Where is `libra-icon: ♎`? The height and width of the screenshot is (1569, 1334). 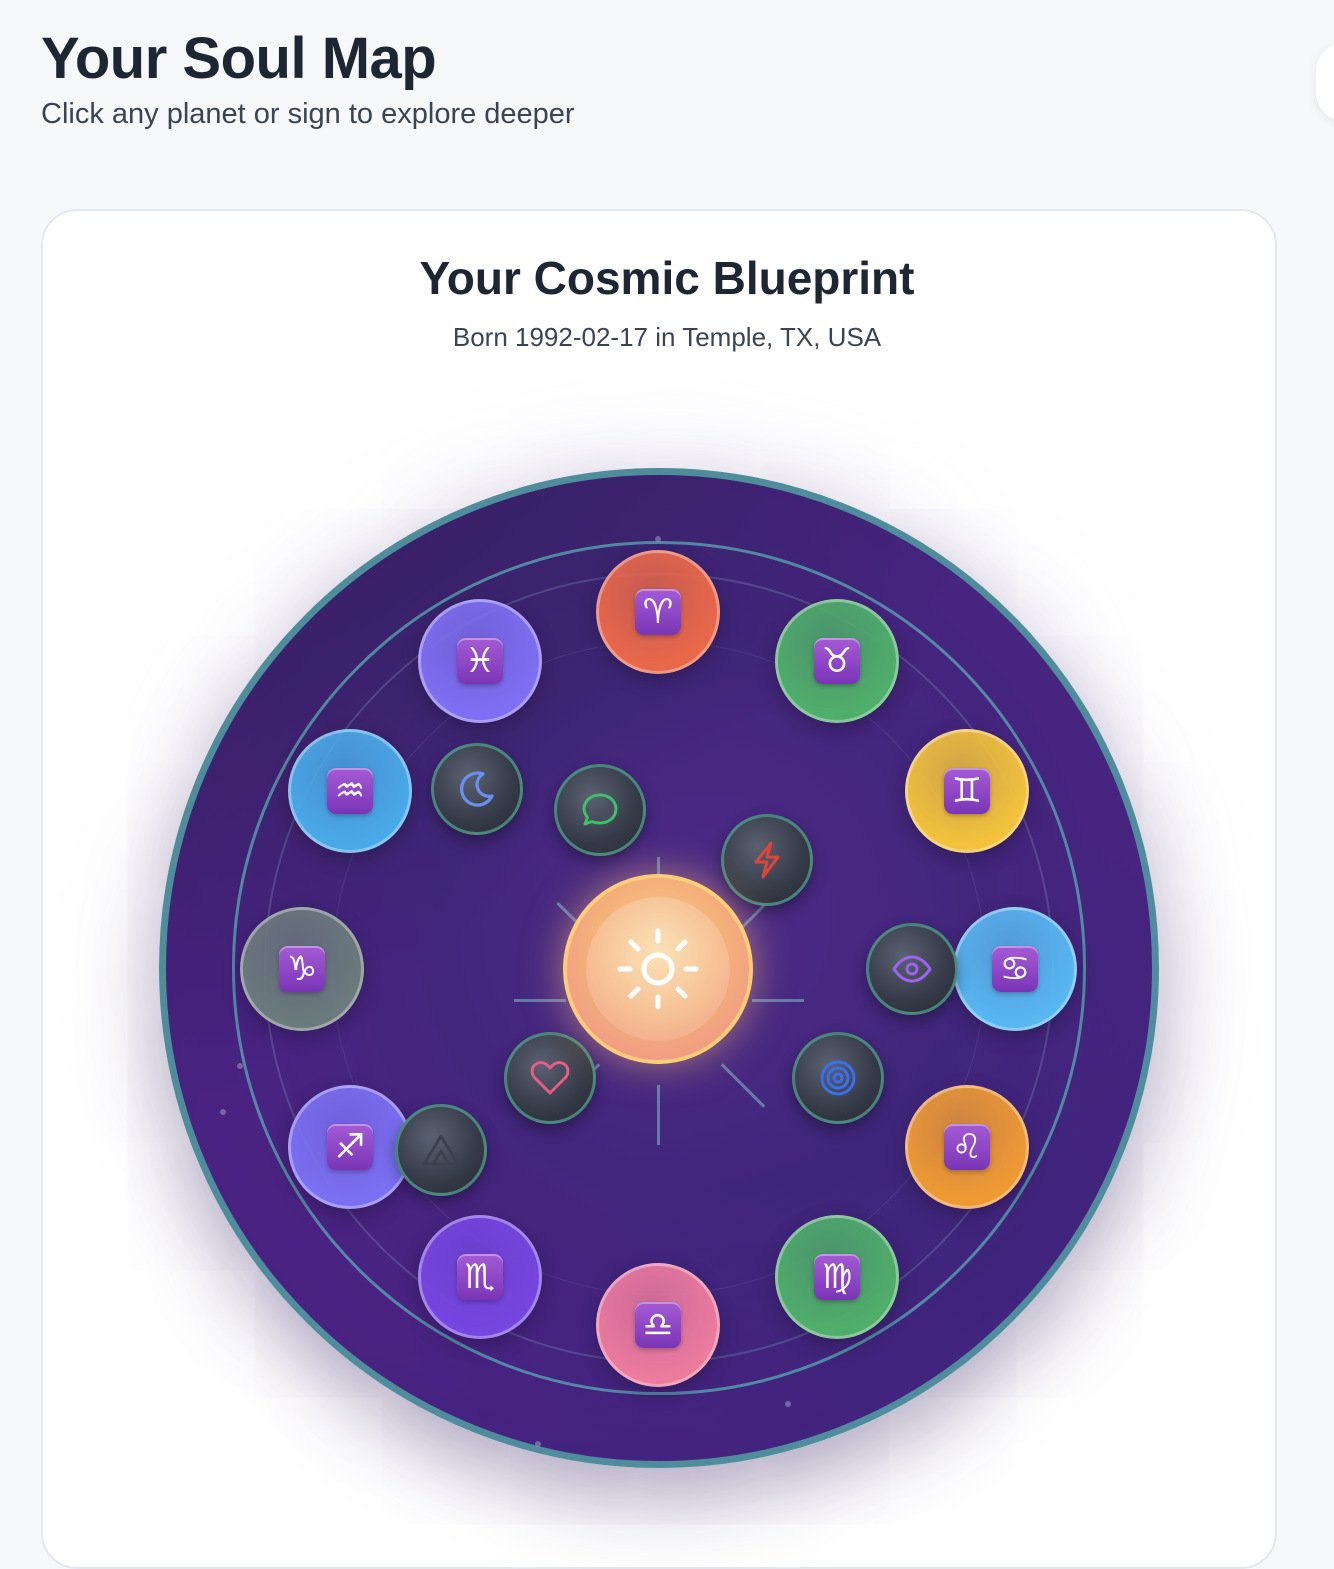
libra-icon: ♎ is located at coordinates (658, 1325).